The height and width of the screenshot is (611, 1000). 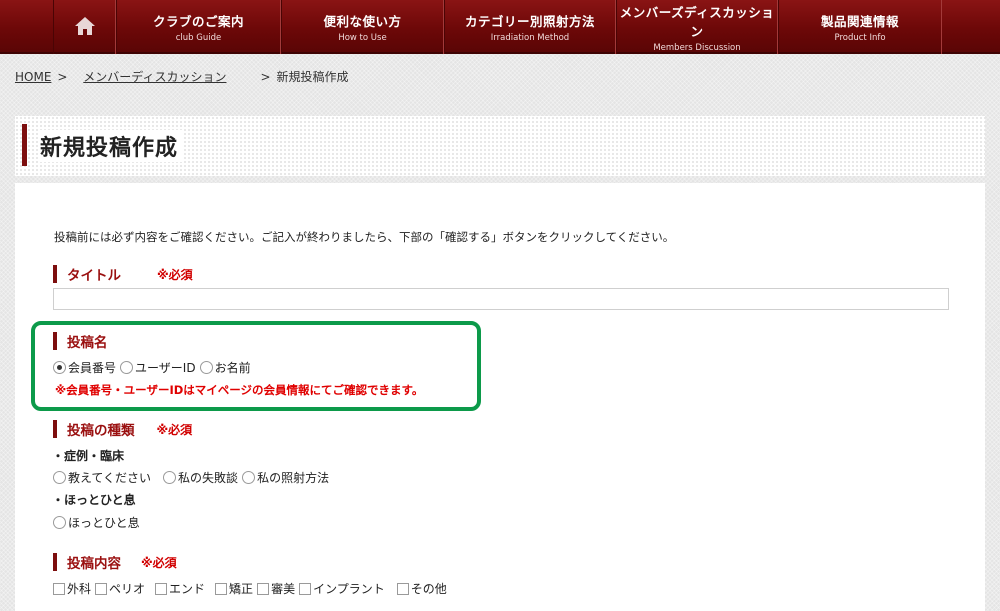 I want to click on post-type-label: 投稿の種類, so click(x=101, y=431).